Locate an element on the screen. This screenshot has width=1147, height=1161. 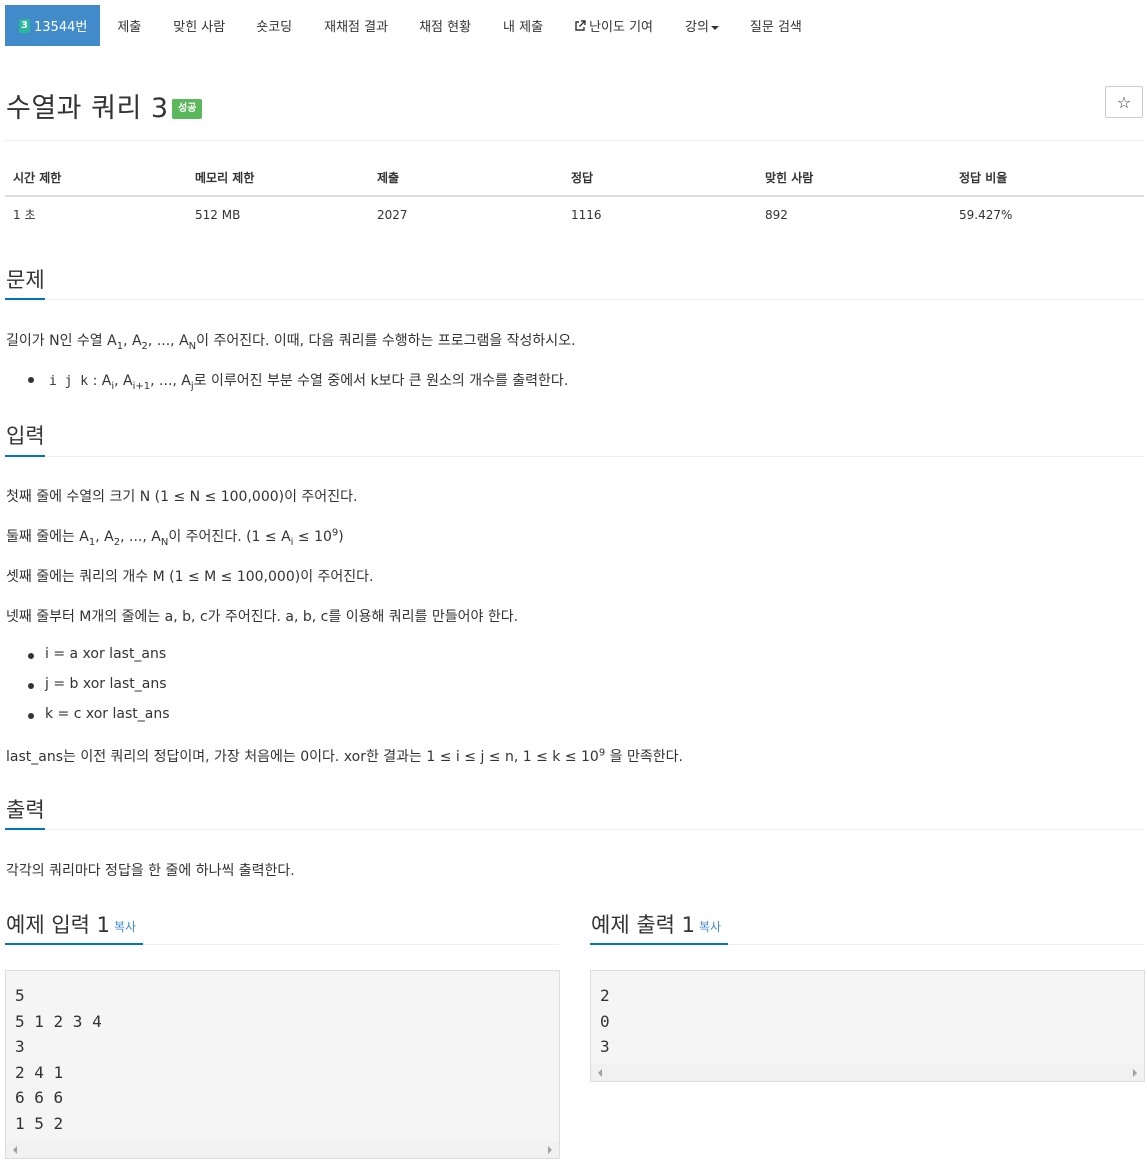
output-description: 각각의 쿼리마다 정답을 한 줄에 하나씩 출력한다. is located at coordinates (150, 871).